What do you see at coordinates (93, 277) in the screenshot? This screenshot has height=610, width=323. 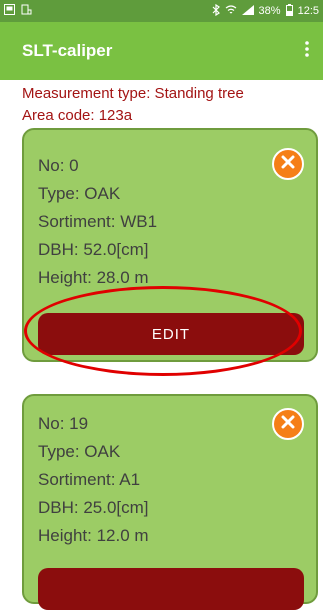 I see `tree-height: Height: 28.0 m` at bounding box center [93, 277].